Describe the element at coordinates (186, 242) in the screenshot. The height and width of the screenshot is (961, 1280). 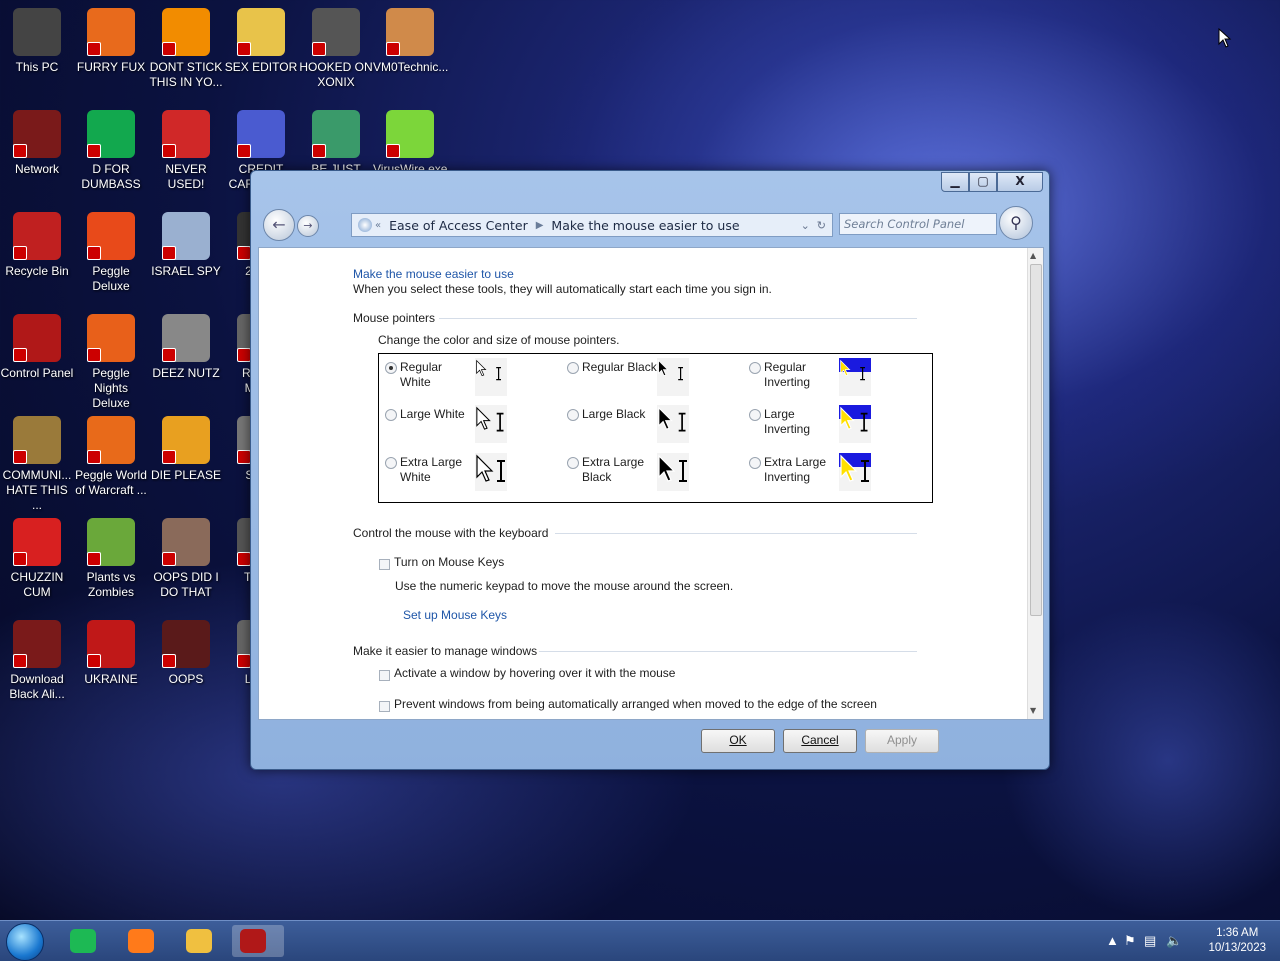
I see `desktop-icon: ISRAEL SPY` at that location.